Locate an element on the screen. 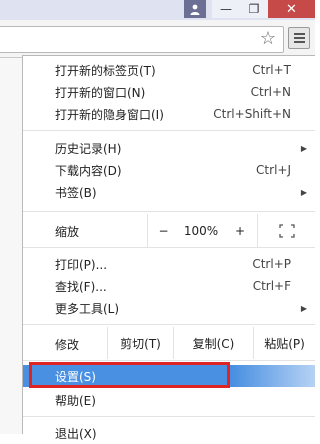 The image size is (320, 444). chrome-menu-button is located at coordinates (299, 38).